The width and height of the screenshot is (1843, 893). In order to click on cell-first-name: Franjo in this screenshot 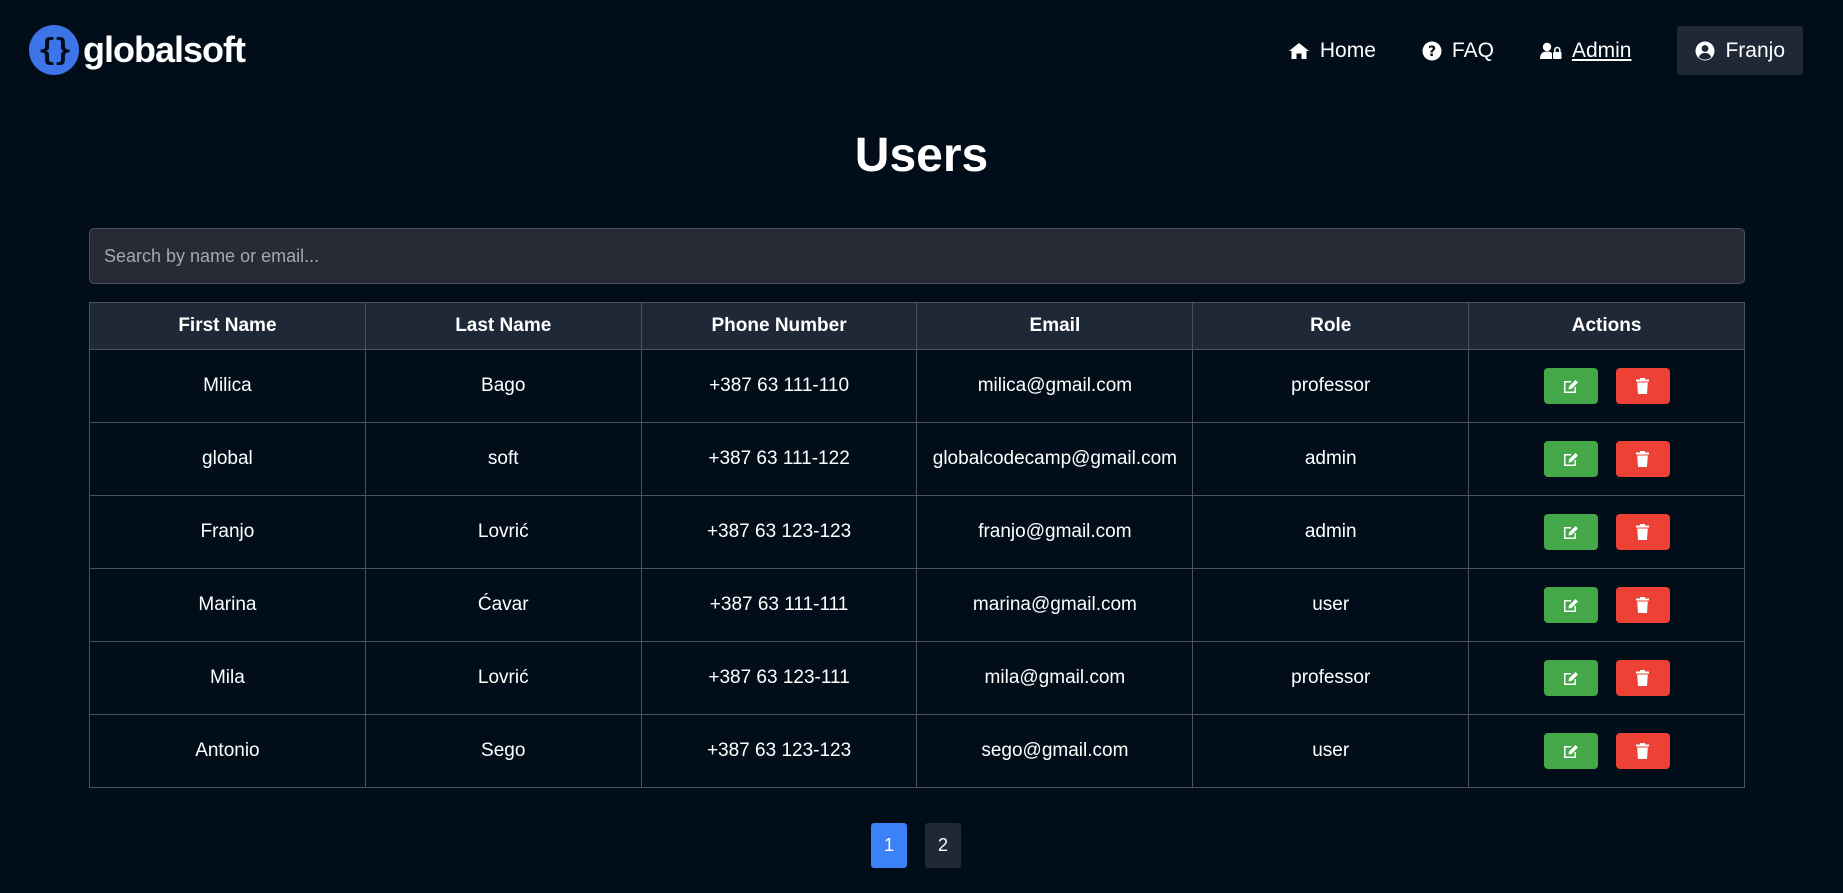, I will do `click(227, 532)`.